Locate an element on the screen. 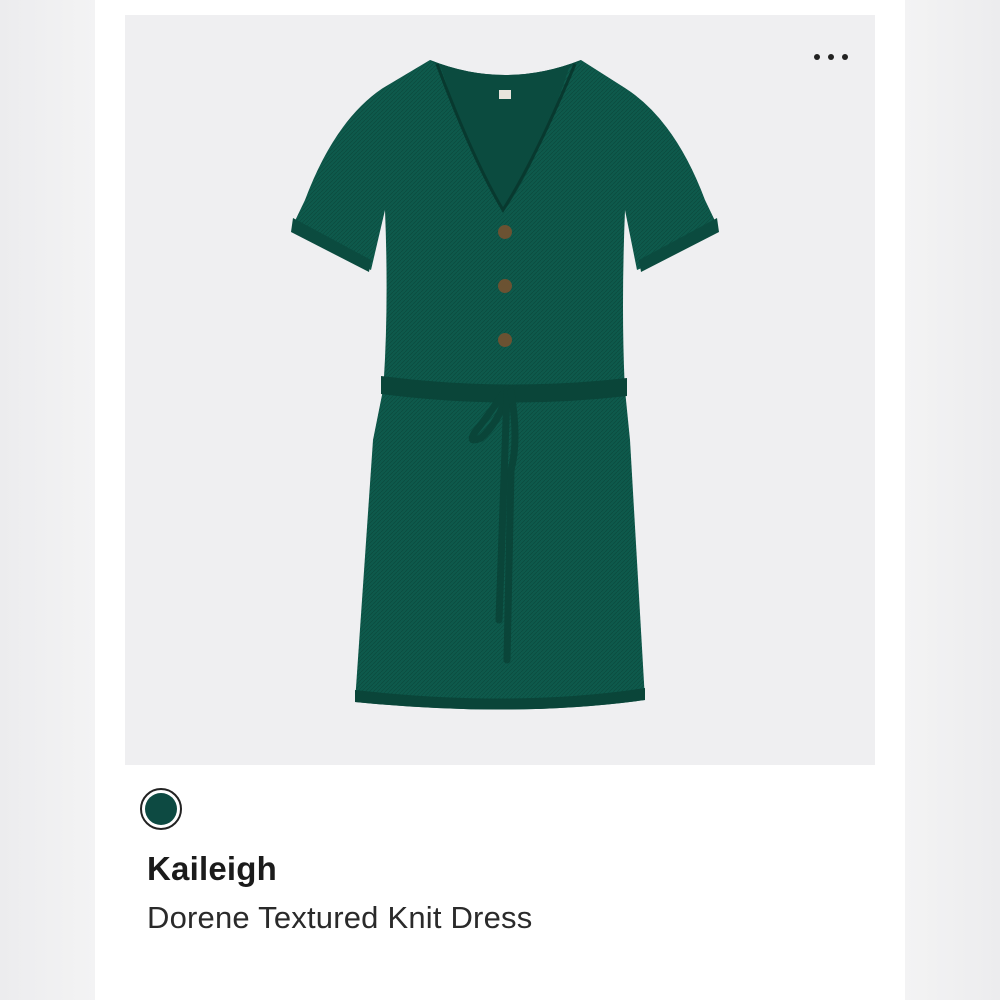 Image resolution: width=1000 pixels, height=1000 pixels. color-swatch-selected is located at coordinates (161, 809).